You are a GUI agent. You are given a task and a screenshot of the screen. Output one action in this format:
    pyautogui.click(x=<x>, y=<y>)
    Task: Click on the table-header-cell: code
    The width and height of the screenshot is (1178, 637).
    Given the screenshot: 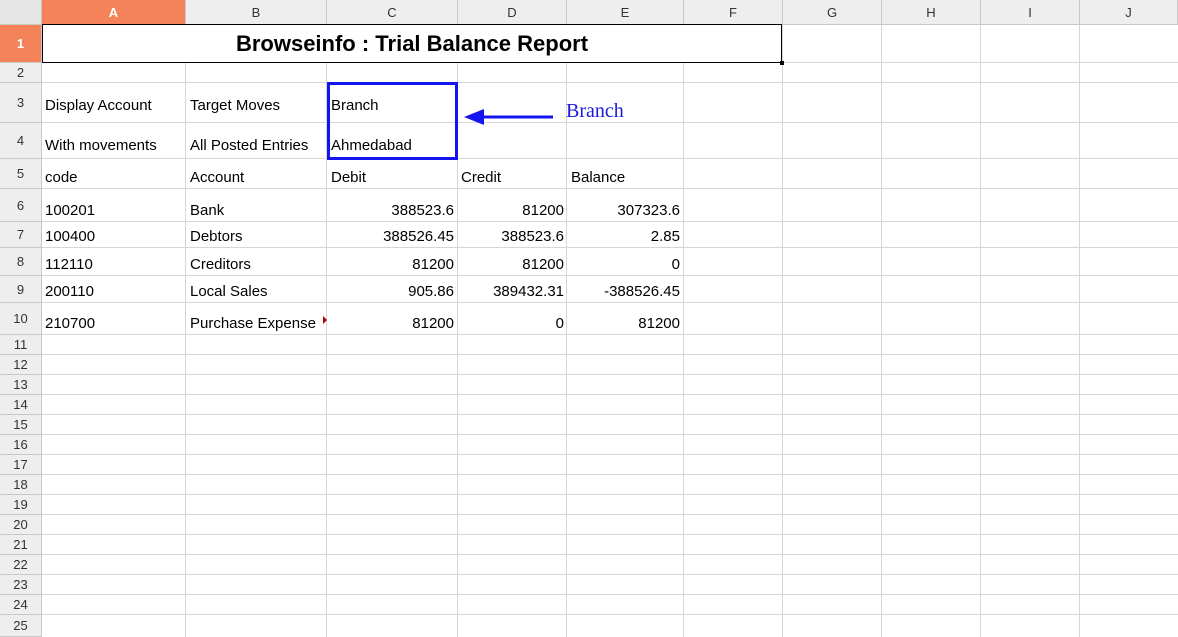 What is the action you would take?
    pyautogui.click(x=61, y=178)
    